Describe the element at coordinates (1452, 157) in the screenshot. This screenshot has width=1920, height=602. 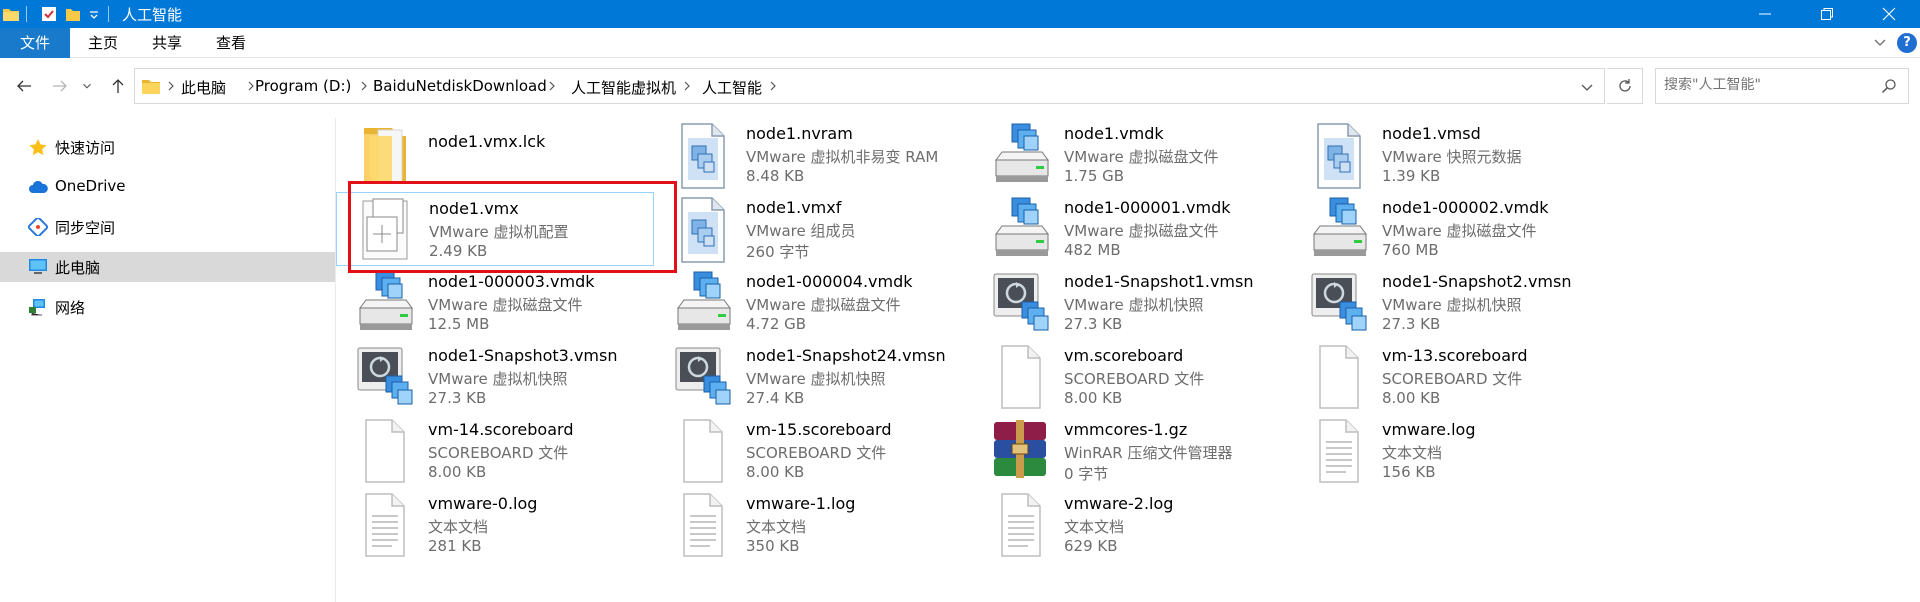
I see `file-type: VMware 快照元数据` at that location.